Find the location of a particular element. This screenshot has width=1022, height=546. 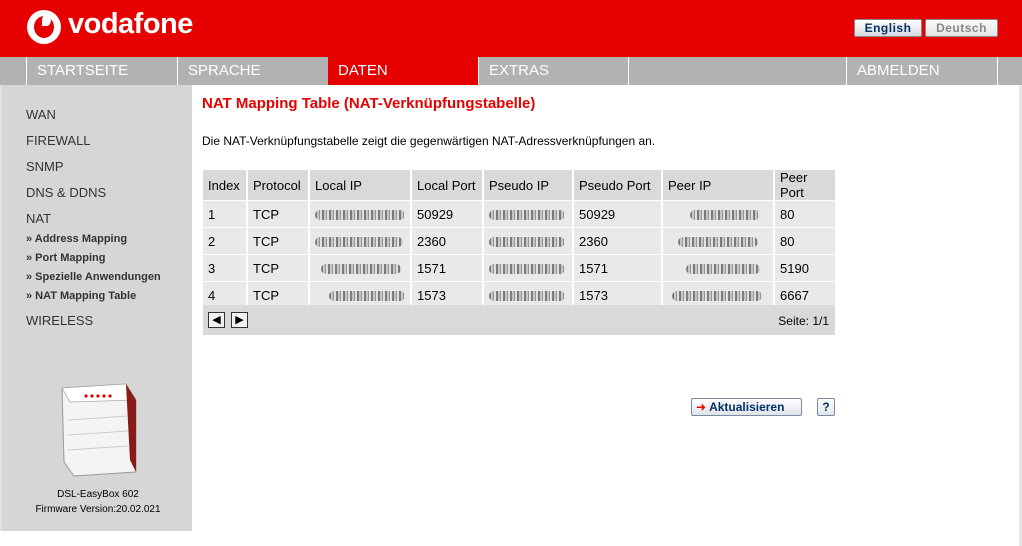

sidebar-item-snmp: SNMP is located at coordinates (45, 166).